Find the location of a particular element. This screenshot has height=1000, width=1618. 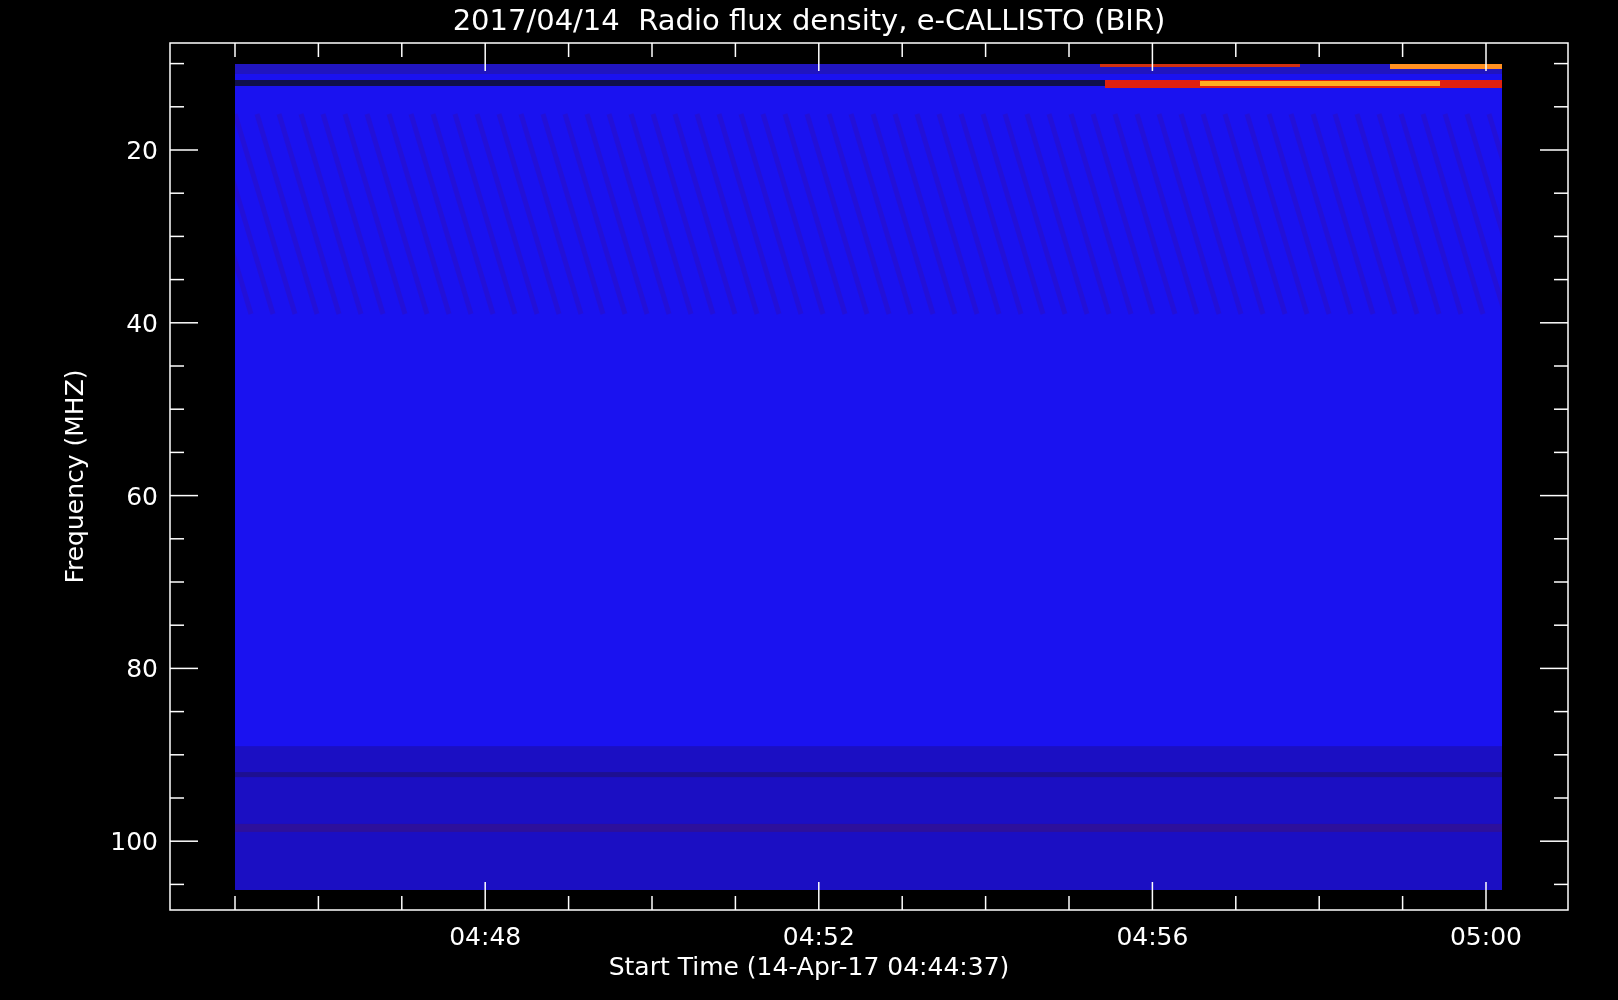

y-tick-label: 80 is located at coordinates (142, 669).